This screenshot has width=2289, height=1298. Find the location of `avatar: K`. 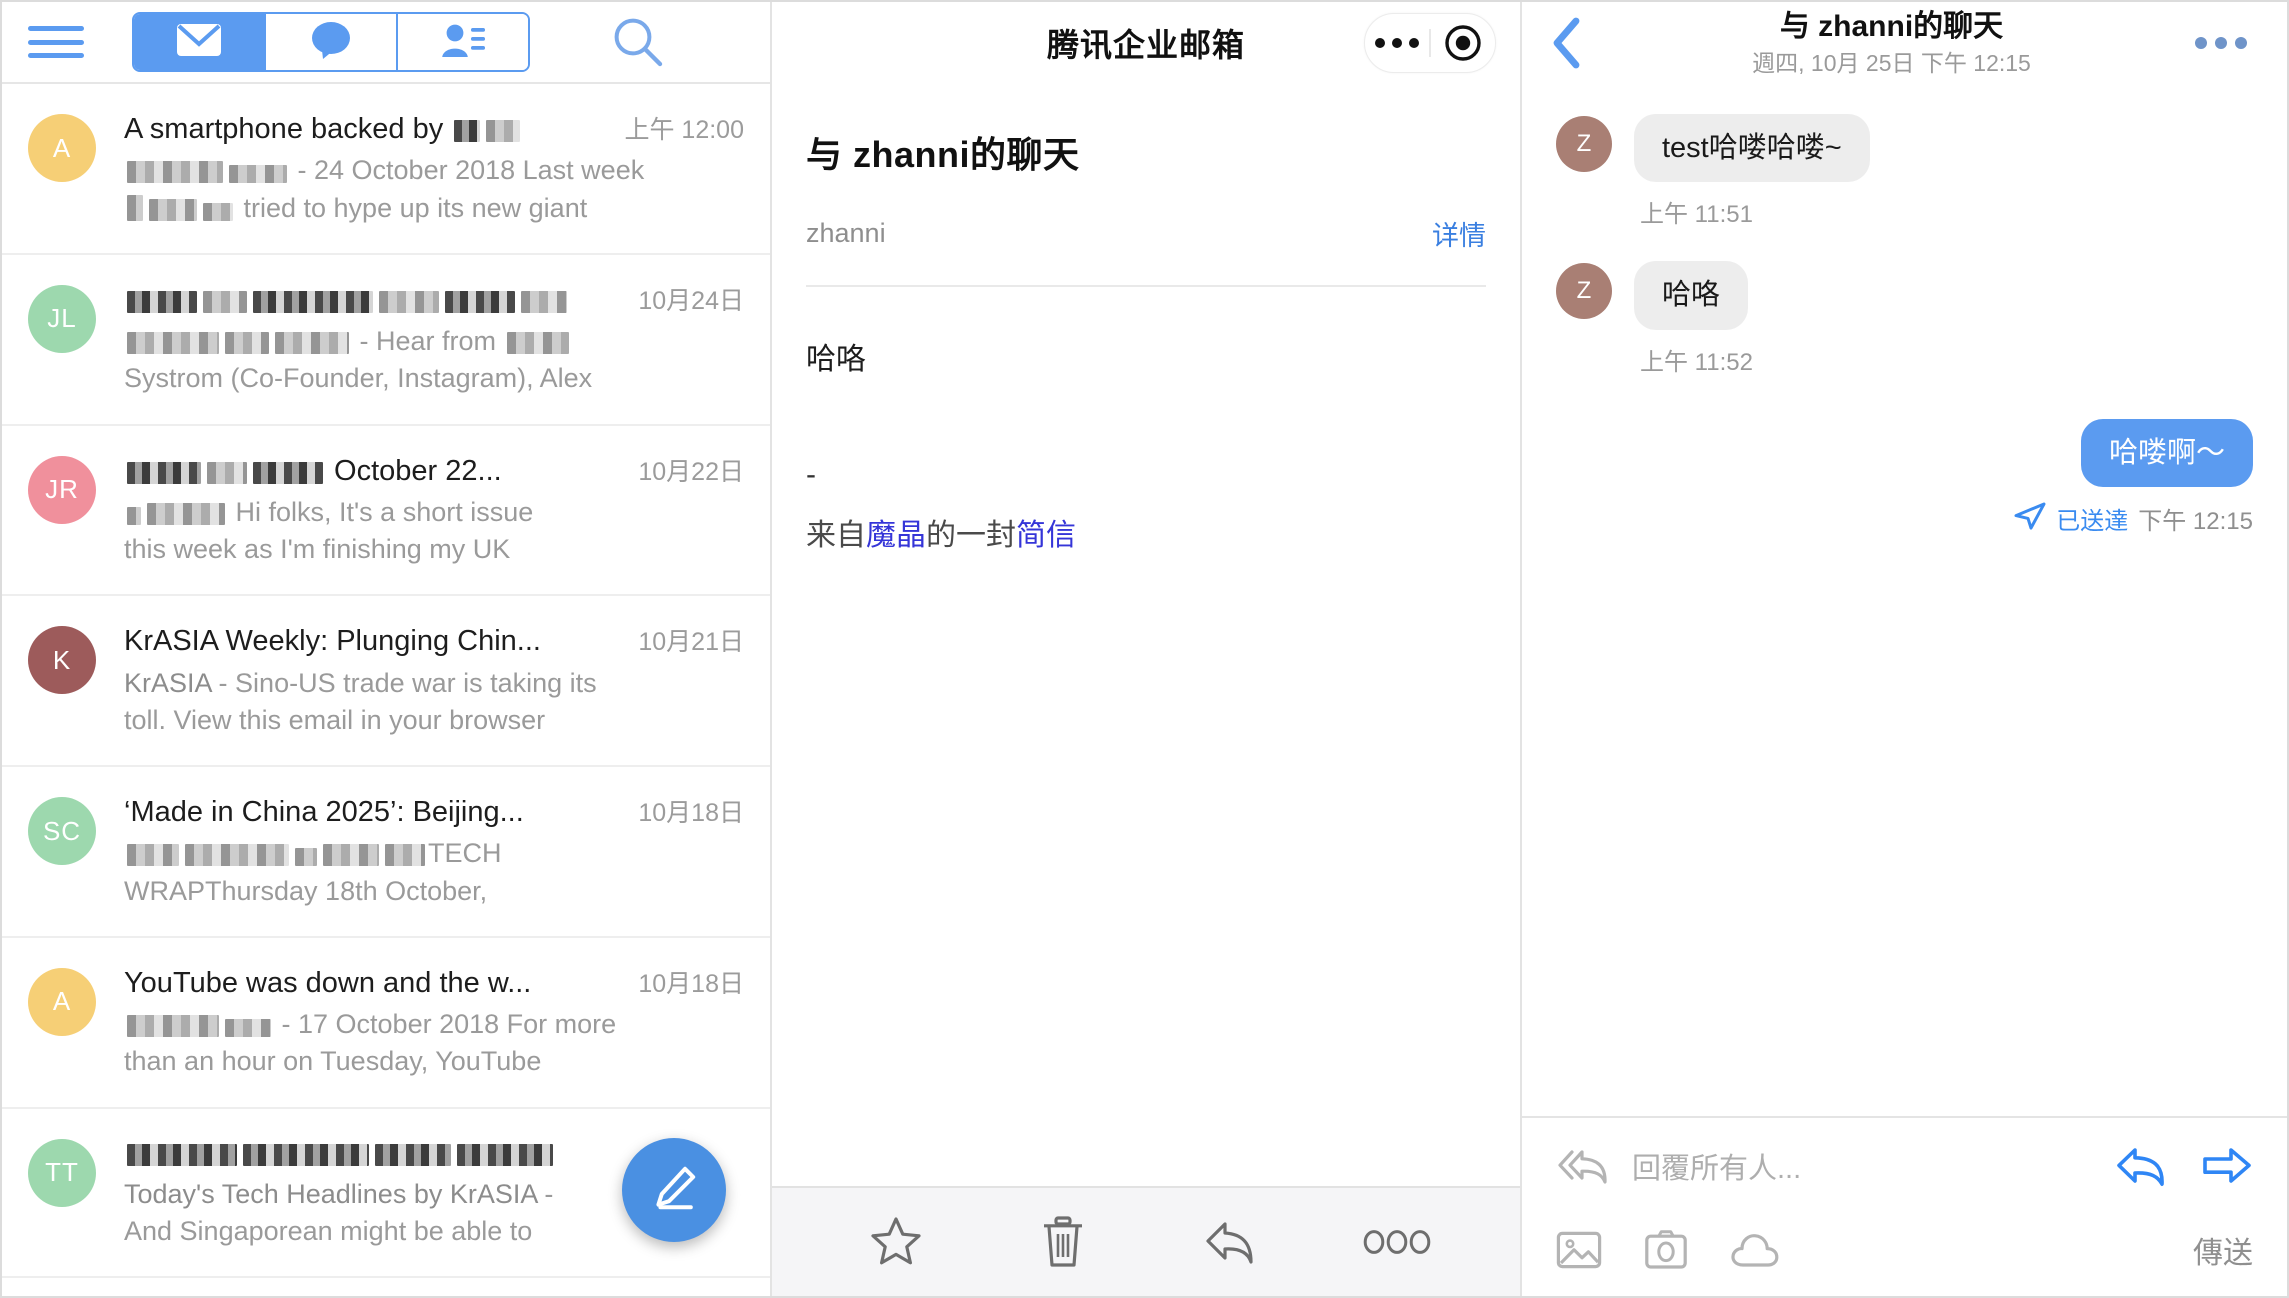

avatar: K is located at coordinates (62, 660).